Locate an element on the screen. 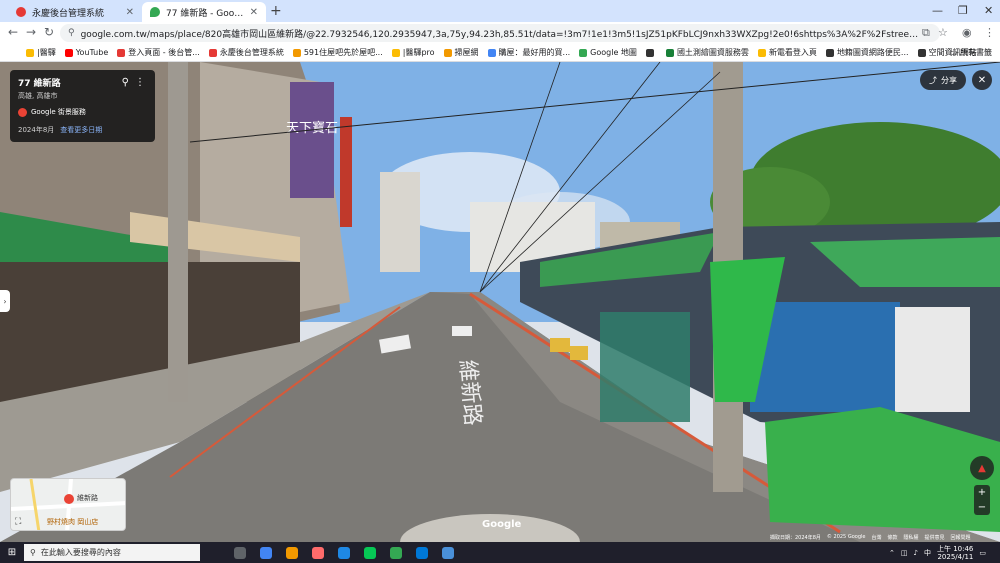  bookmark-item: 新電看登入頁 is located at coordinates (787, 52).